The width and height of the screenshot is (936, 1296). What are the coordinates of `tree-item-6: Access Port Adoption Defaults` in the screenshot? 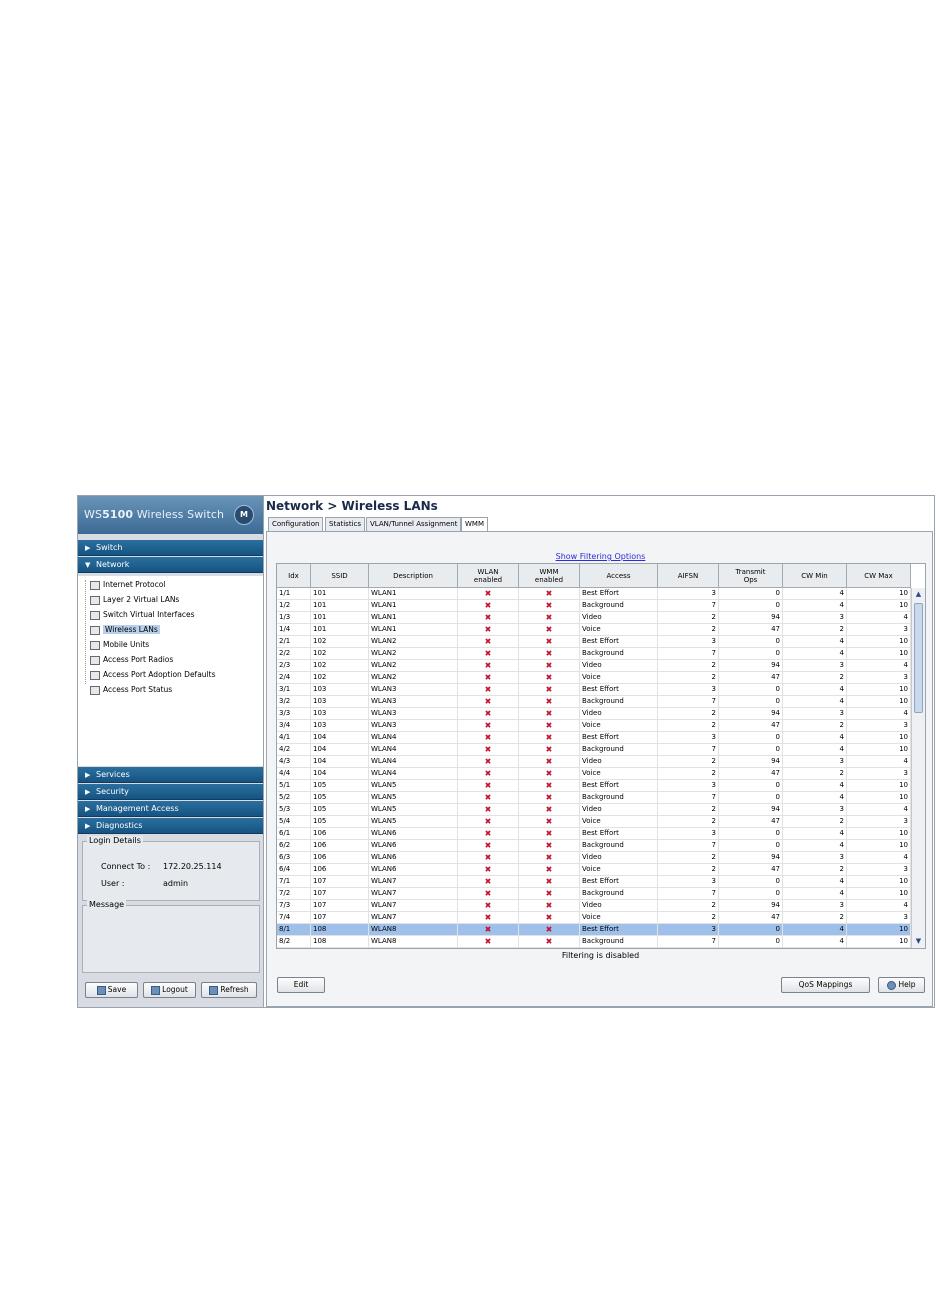 It's located at (152, 675).